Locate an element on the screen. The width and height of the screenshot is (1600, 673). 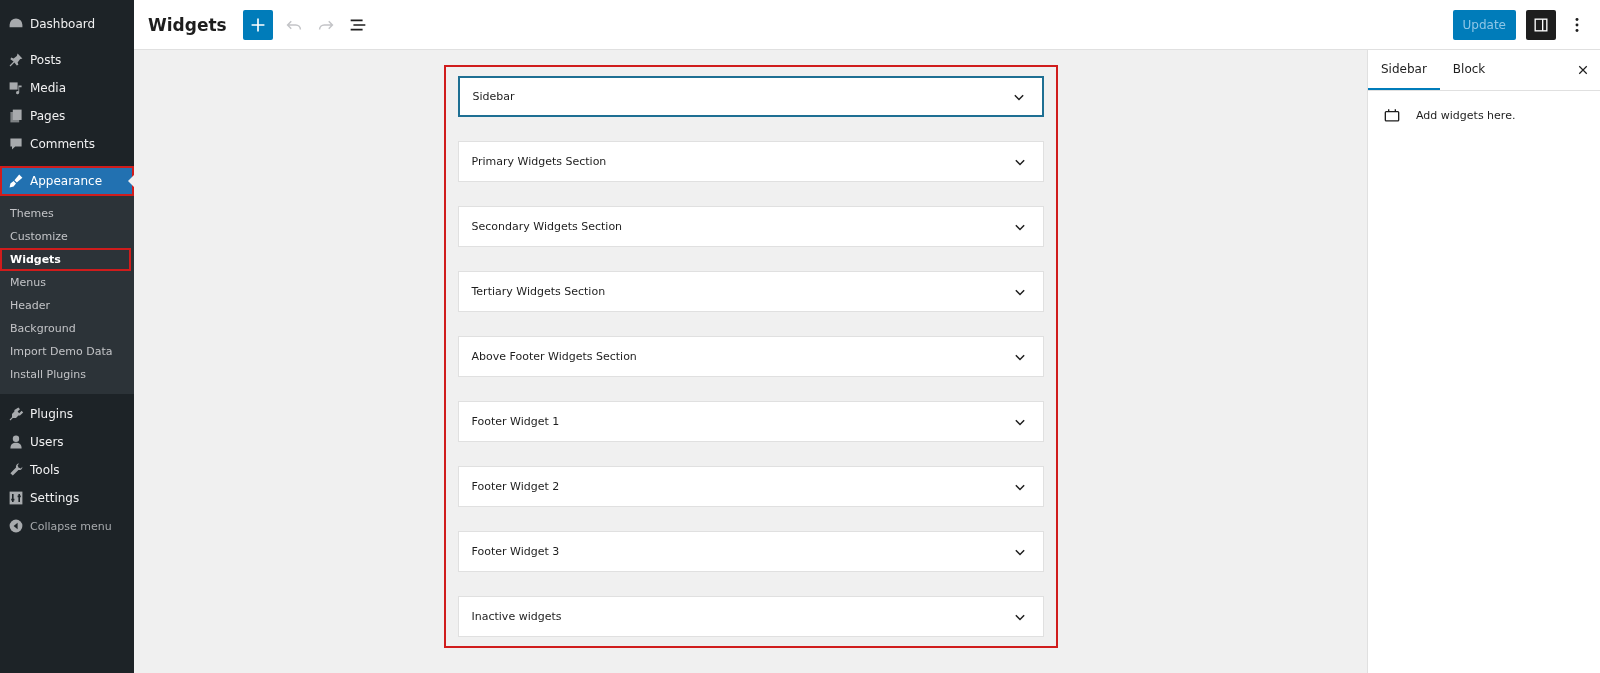
submenu-item: Widgets is located at coordinates (65, 259).